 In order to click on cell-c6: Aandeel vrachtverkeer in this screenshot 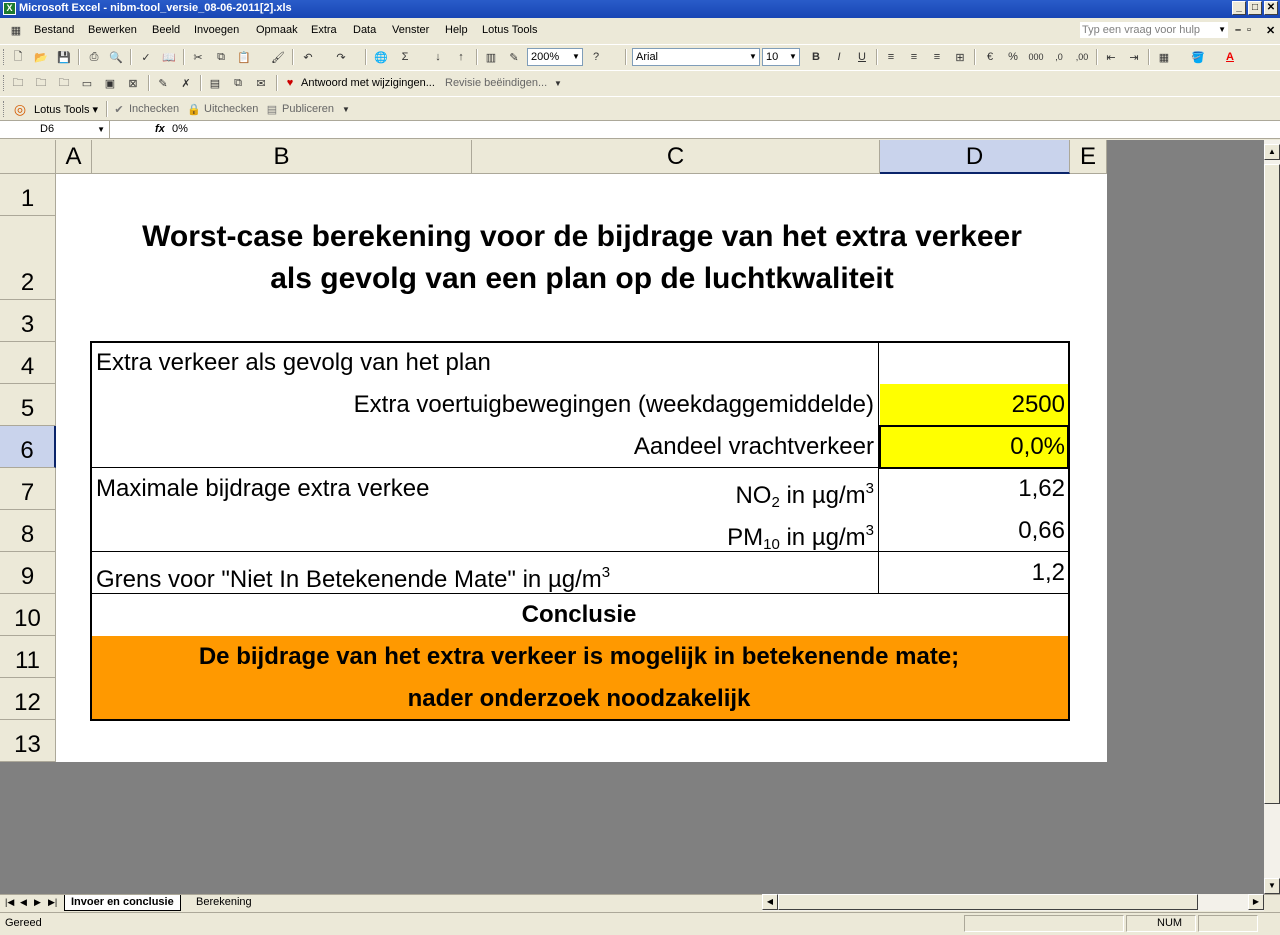, I will do `click(754, 447)`.